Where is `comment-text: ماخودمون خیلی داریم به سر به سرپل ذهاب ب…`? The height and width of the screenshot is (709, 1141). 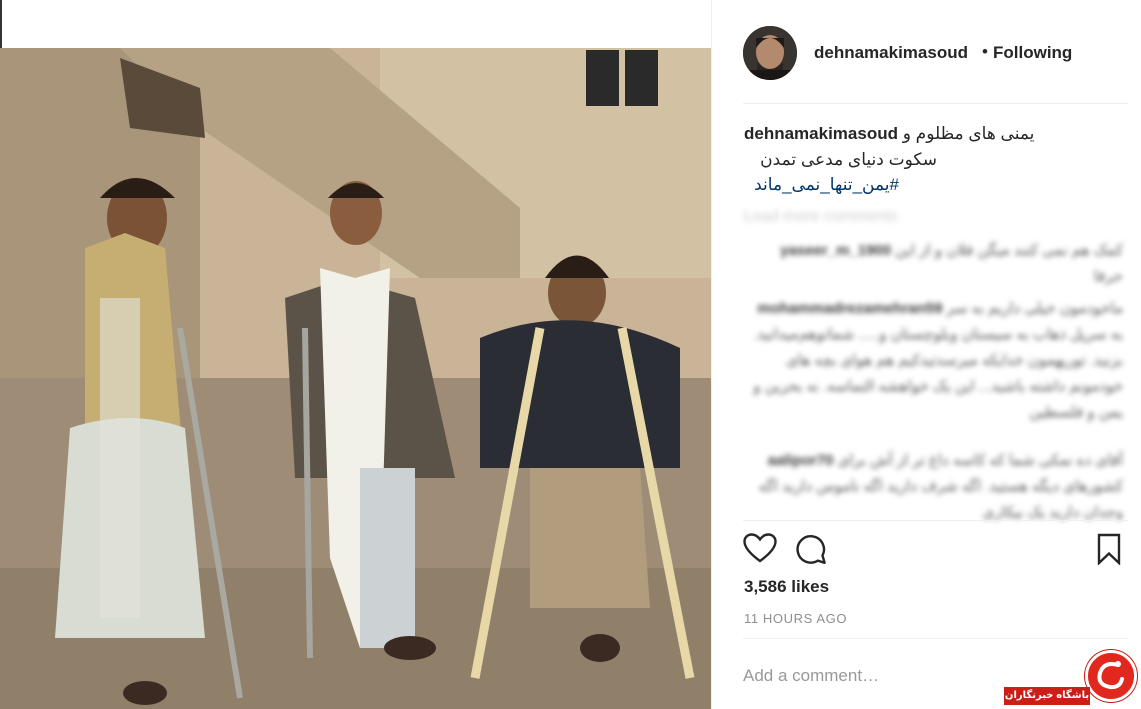 comment-text: ماخودمون خیلی داریم به سر به سرپل ذهاب ب… is located at coordinates (938, 360).